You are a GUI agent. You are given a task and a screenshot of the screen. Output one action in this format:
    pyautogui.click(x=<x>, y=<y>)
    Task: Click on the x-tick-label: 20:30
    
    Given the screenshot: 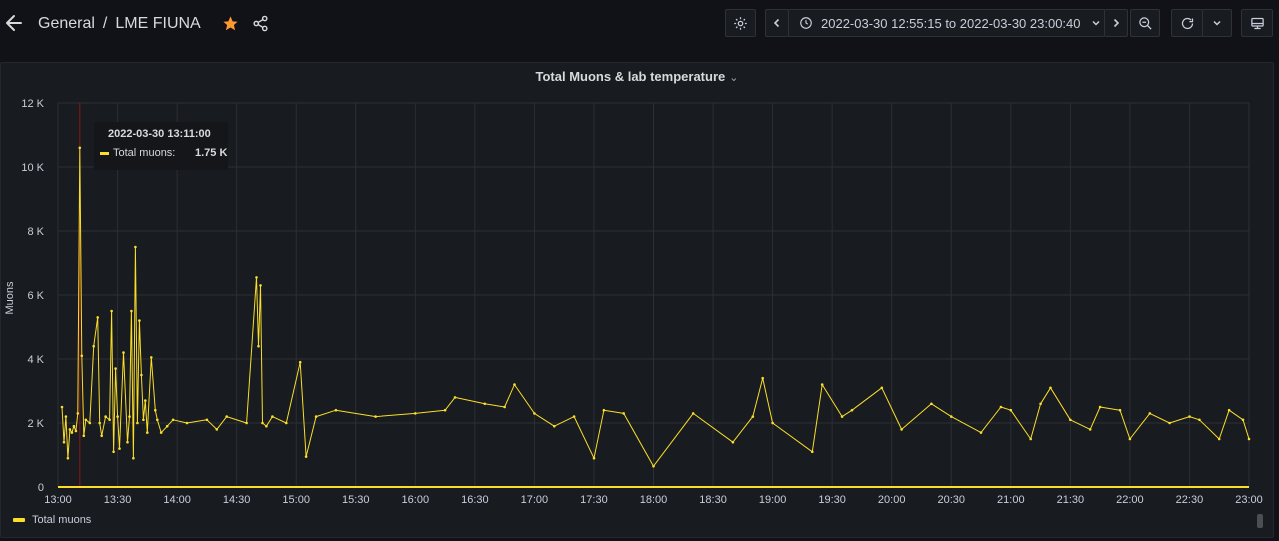 What is the action you would take?
    pyautogui.click(x=951, y=500)
    